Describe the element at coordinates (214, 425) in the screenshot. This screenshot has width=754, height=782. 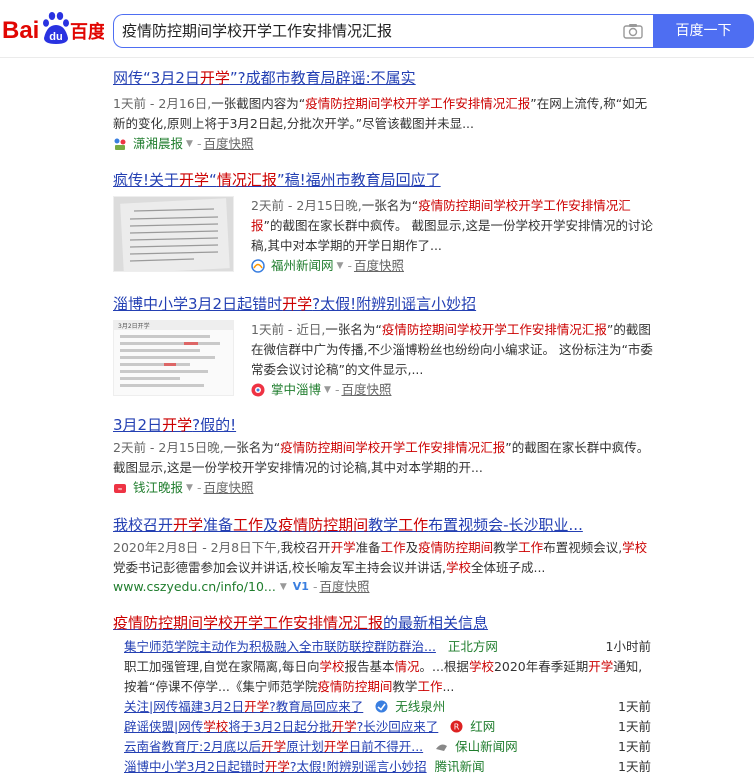
I see `text-segment: ?假的!` at that location.